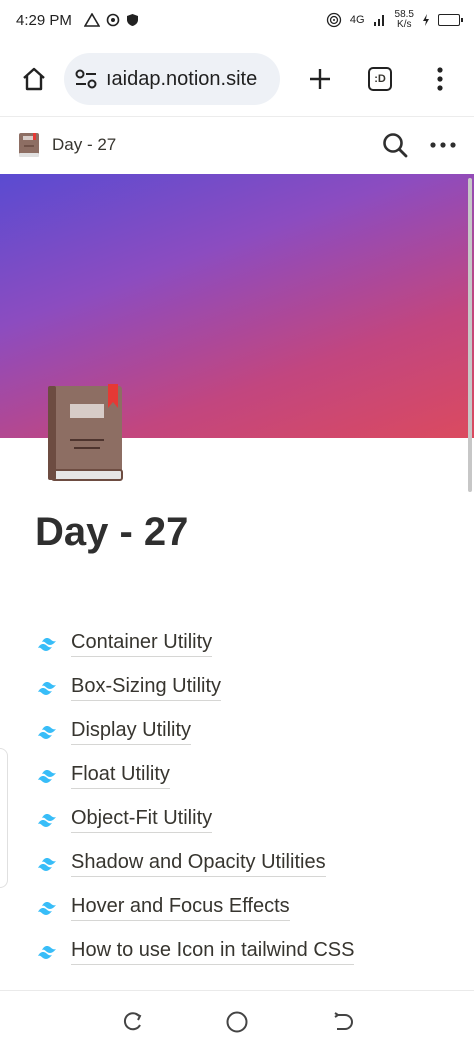  I want to click on tab-switcher-button: :D, so click(380, 79).